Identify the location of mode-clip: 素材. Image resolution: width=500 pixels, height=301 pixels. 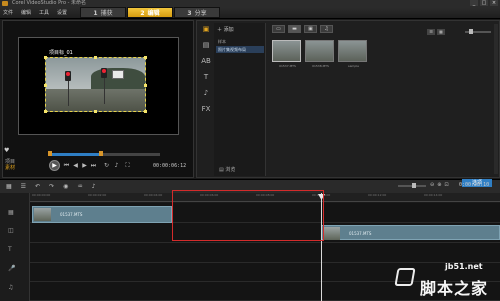
(10, 168).